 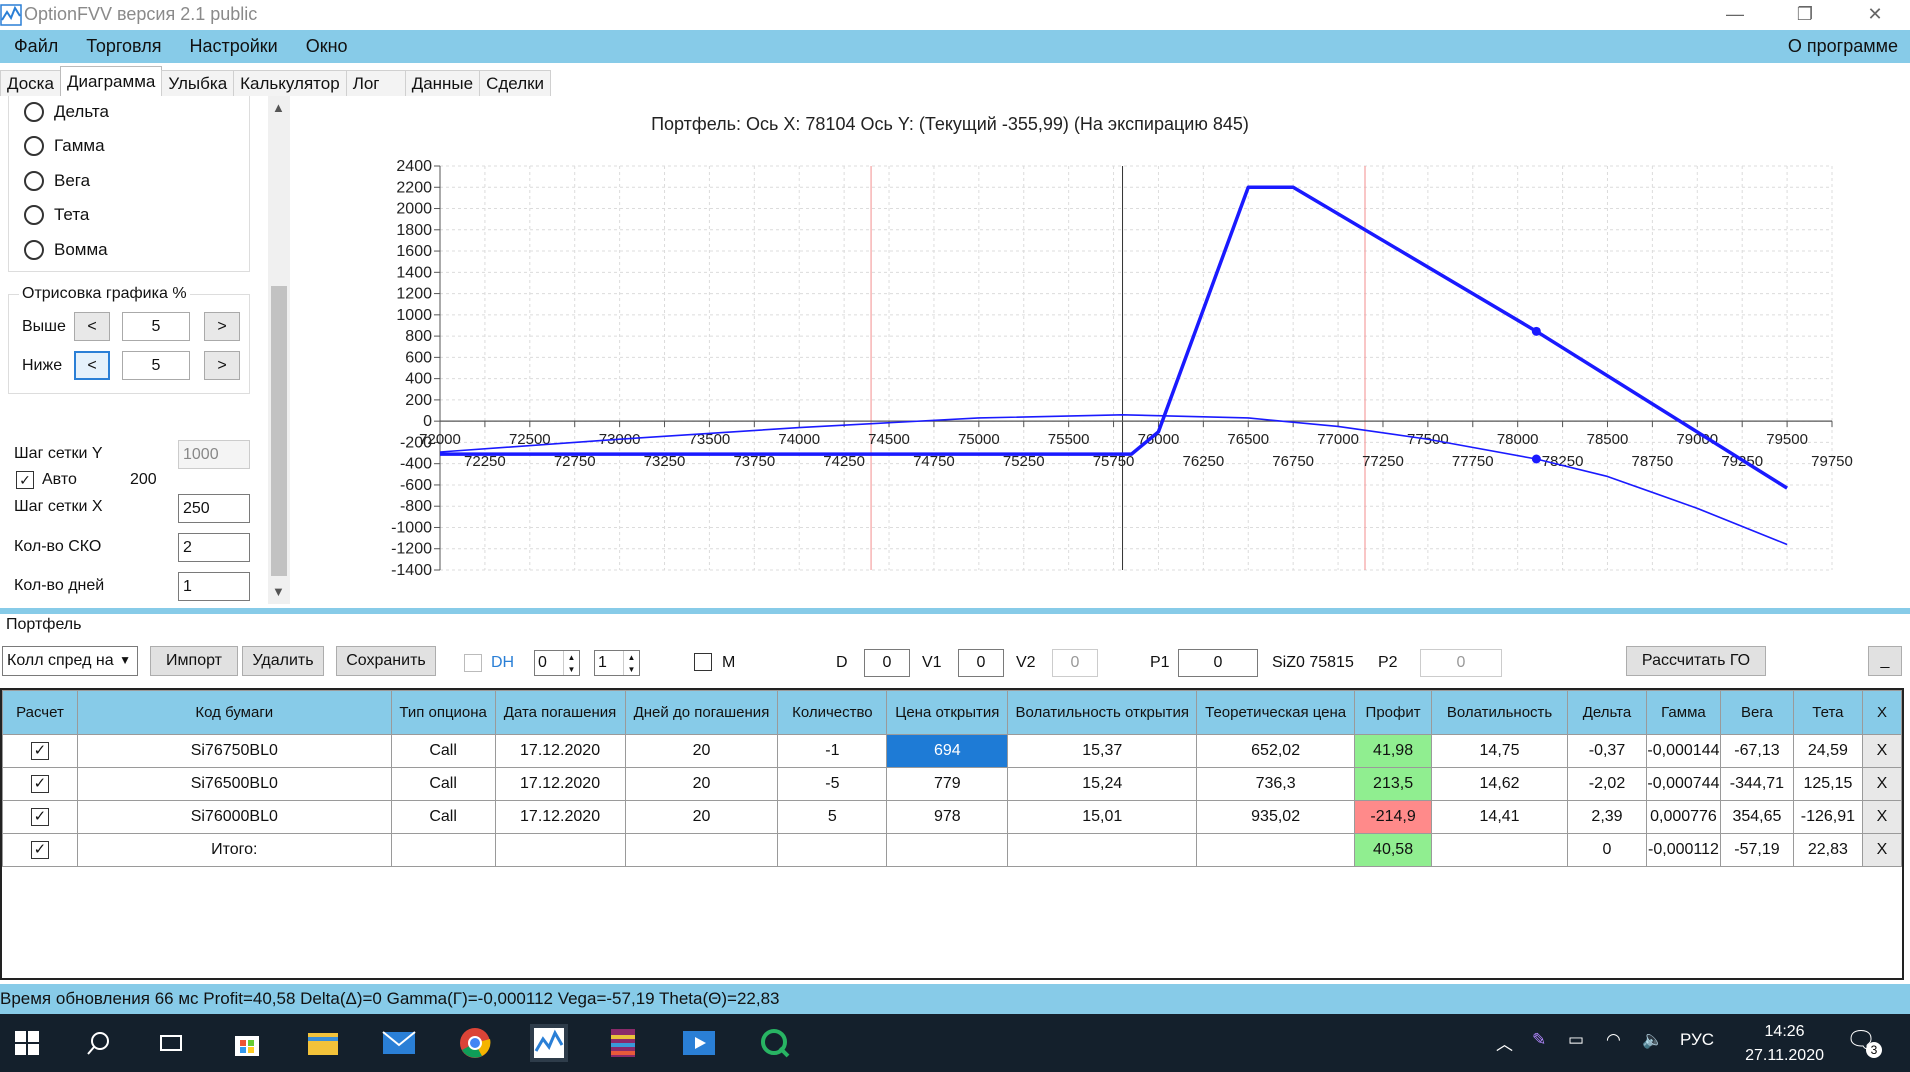 I want to click on p2-input: 0, so click(x=1461, y=663).